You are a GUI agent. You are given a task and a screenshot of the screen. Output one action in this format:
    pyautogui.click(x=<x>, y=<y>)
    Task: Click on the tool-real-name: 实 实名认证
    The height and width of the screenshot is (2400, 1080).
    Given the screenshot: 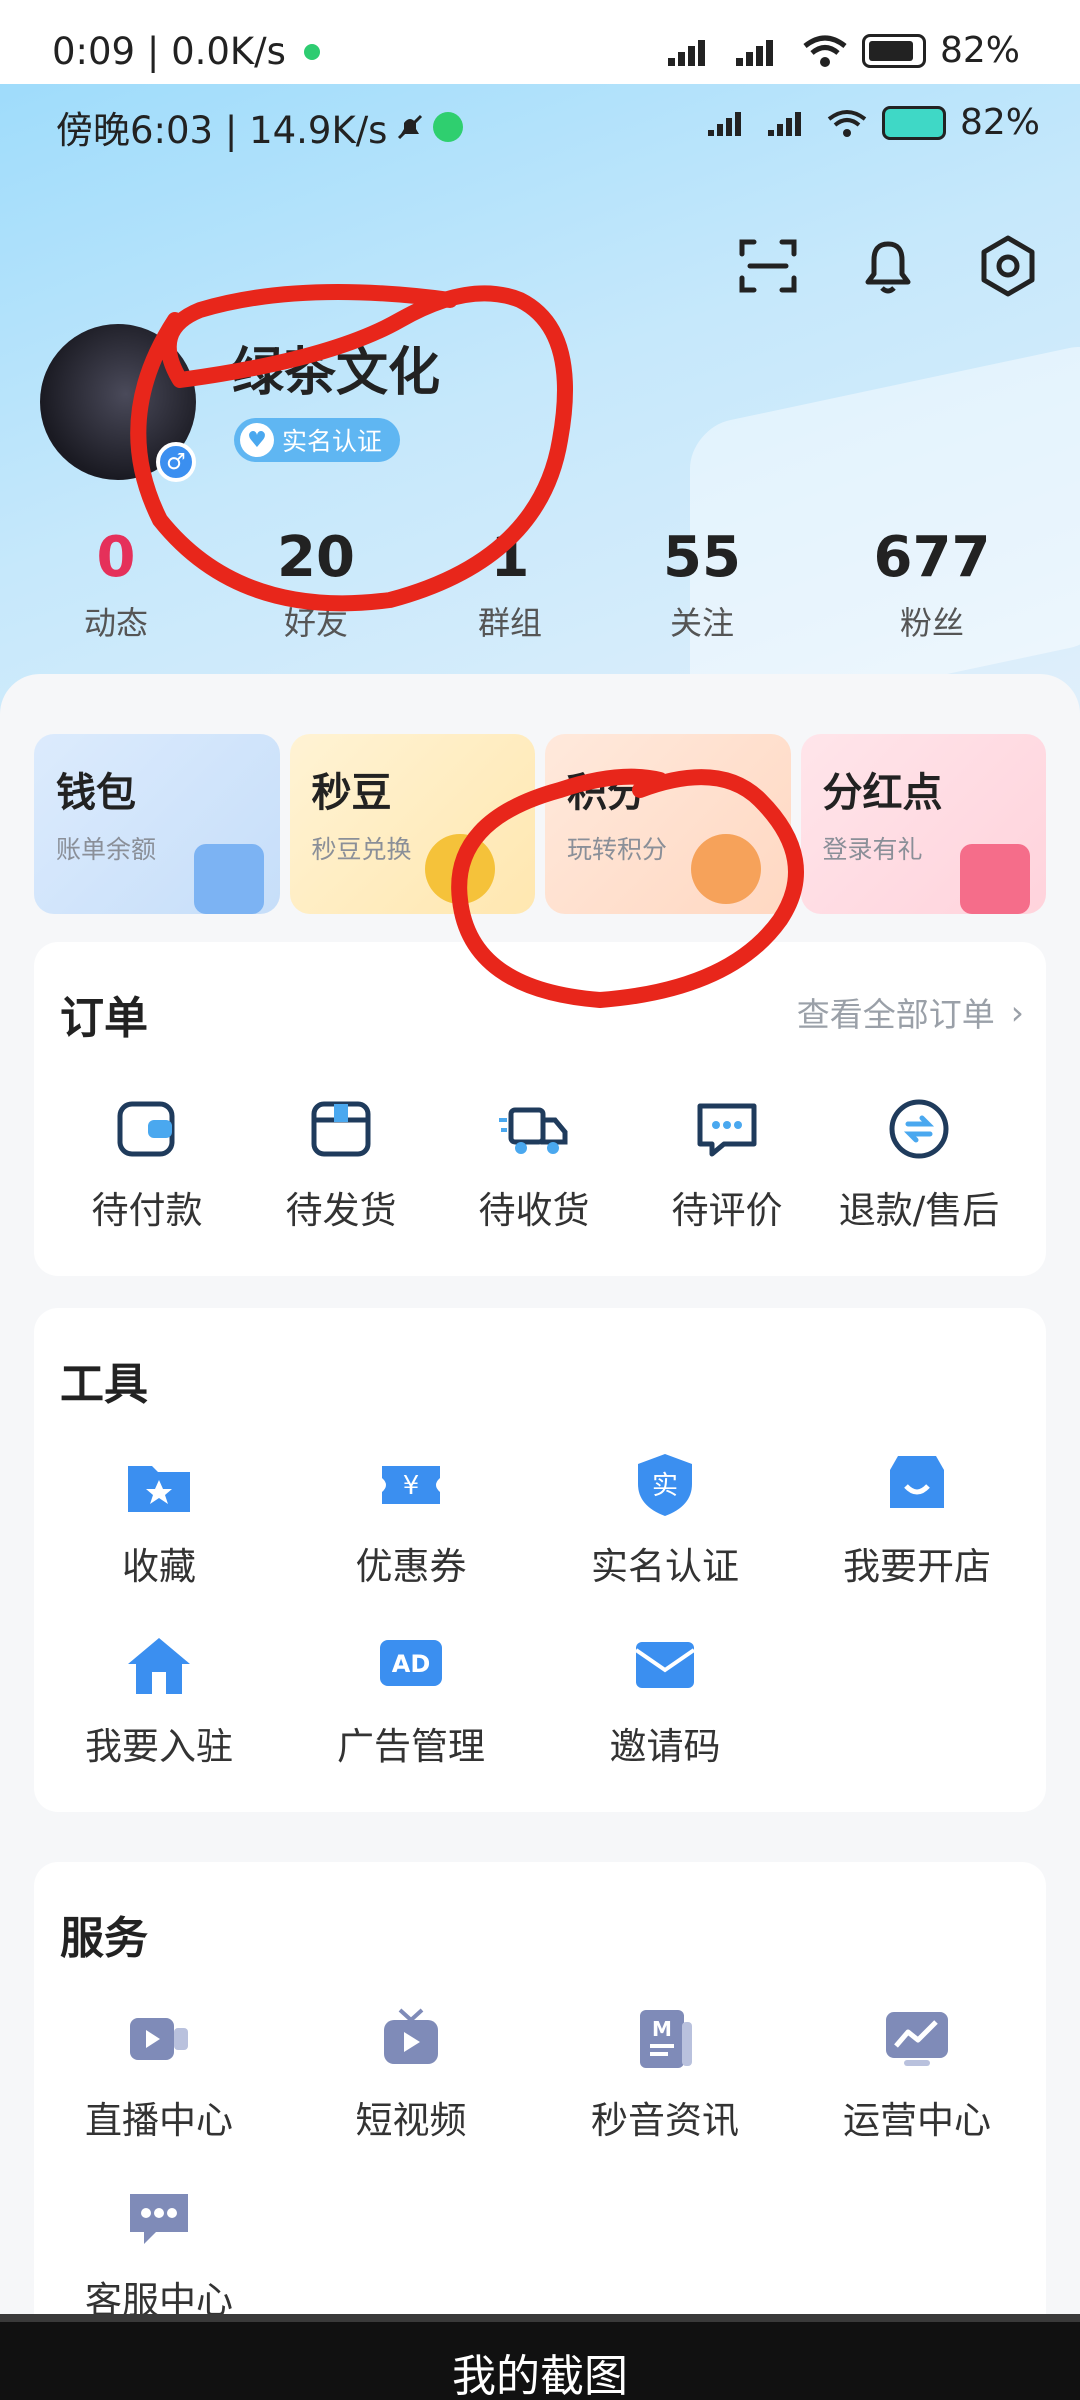 What is the action you would take?
    pyautogui.click(x=665, y=1519)
    